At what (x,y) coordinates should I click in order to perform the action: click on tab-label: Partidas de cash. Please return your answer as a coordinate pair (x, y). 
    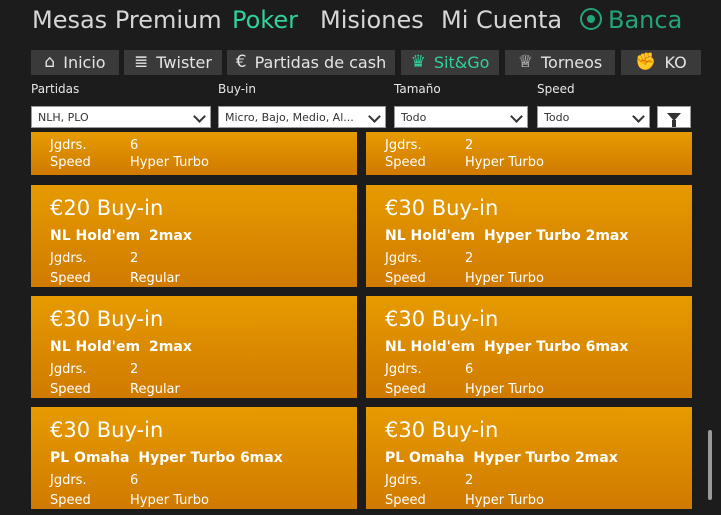
    Looking at the image, I should click on (320, 62).